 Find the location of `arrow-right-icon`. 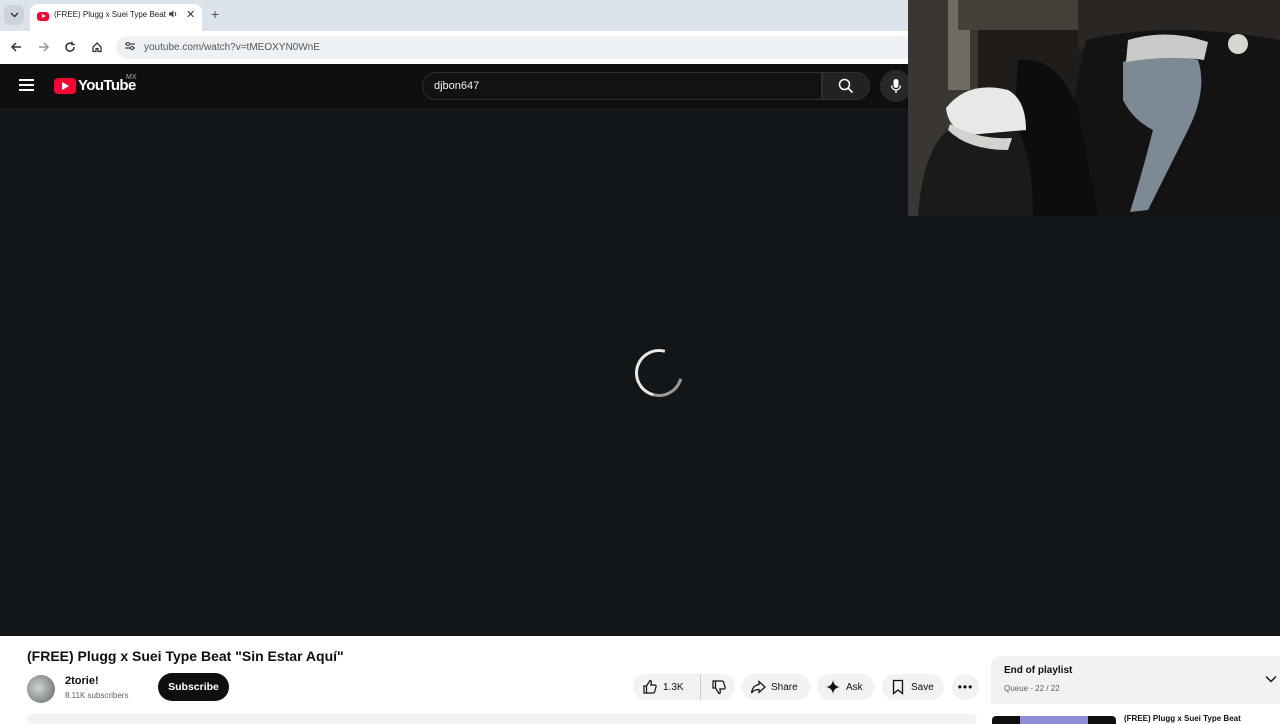

arrow-right-icon is located at coordinates (44, 47).